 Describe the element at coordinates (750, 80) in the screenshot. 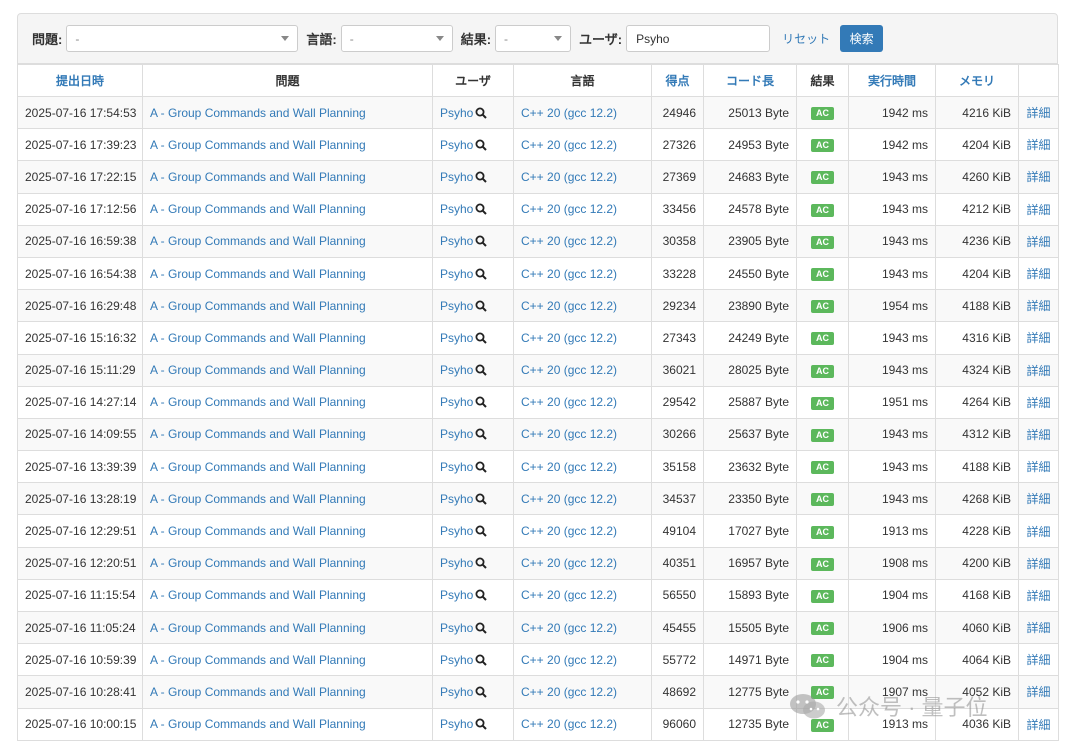

I see `sort-code-length: コード長` at that location.